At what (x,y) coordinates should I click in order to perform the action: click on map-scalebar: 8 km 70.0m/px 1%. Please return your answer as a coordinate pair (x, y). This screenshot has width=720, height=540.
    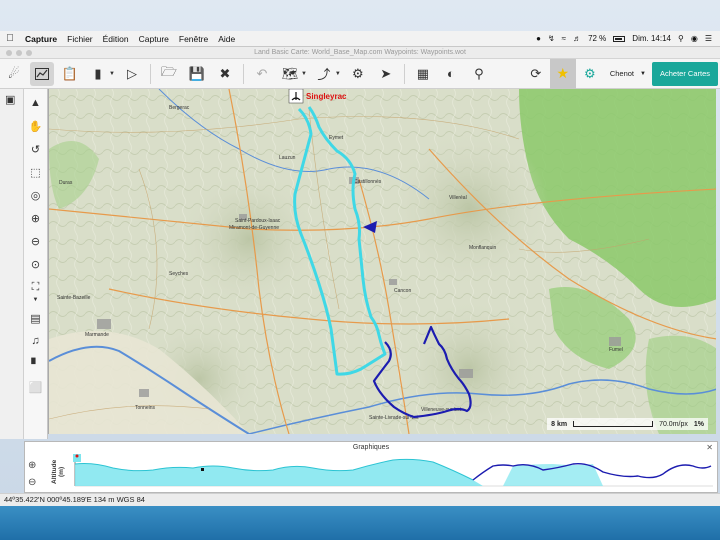
    Looking at the image, I should click on (627, 424).